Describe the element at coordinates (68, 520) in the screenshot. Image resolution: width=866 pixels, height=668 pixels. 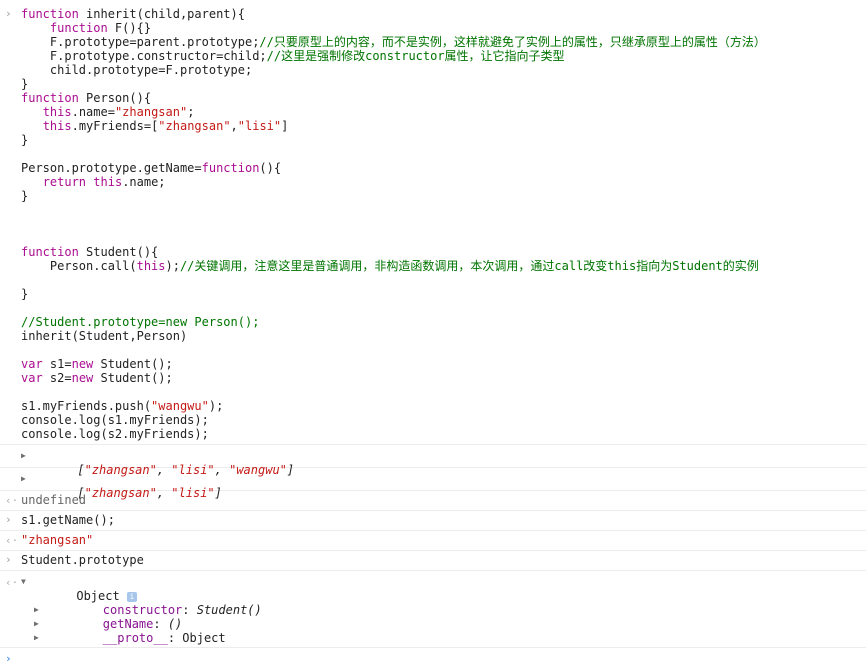
I see `input-text: s1.getName();` at that location.